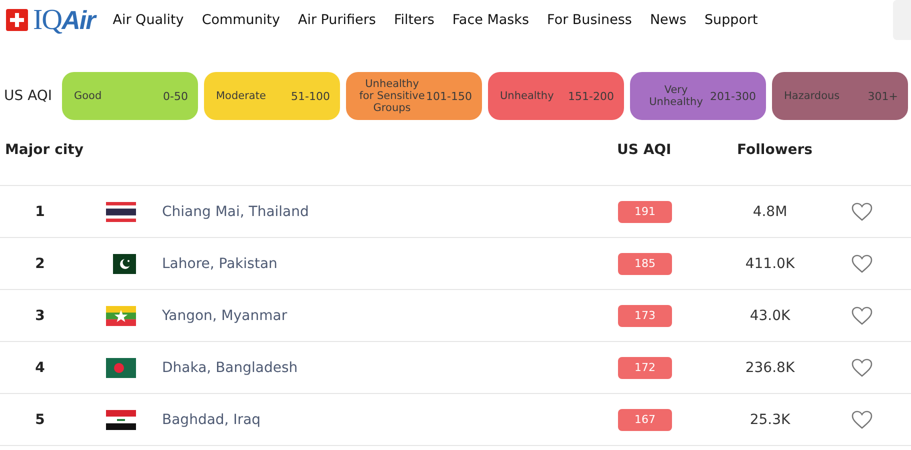  I want to click on follower-count: 411.0K, so click(770, 264).